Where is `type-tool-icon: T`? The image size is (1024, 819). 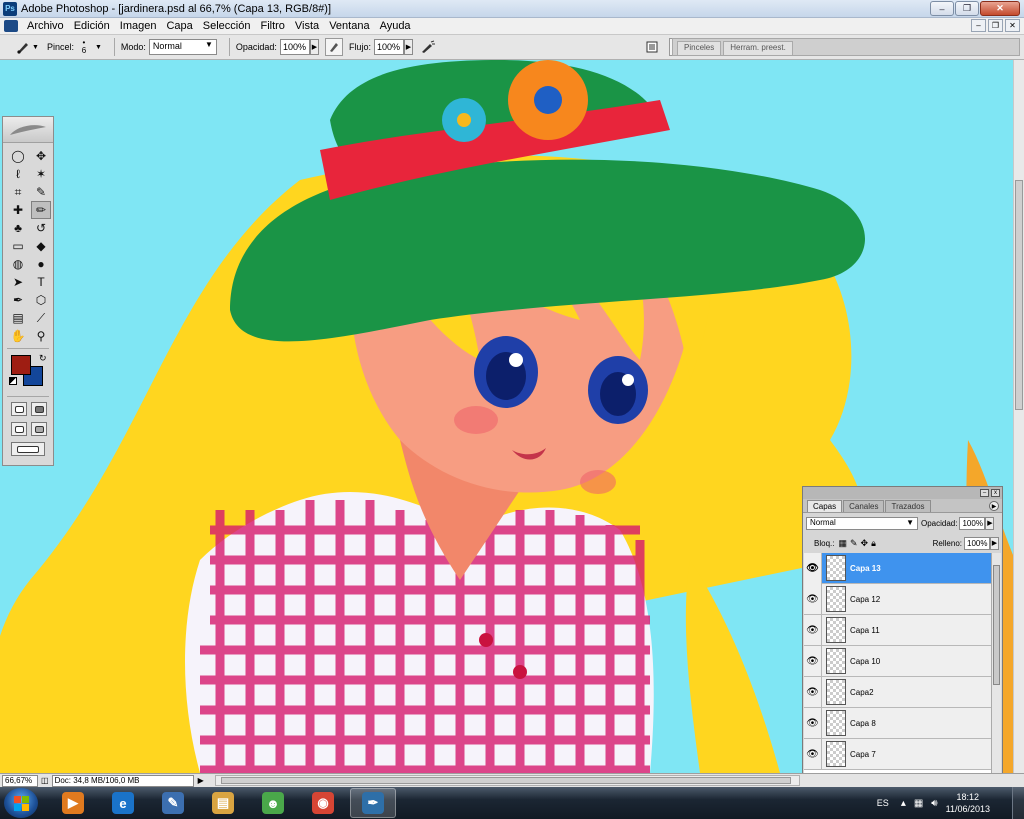 type-tool-icon: T is located at coordinates (41, 282).